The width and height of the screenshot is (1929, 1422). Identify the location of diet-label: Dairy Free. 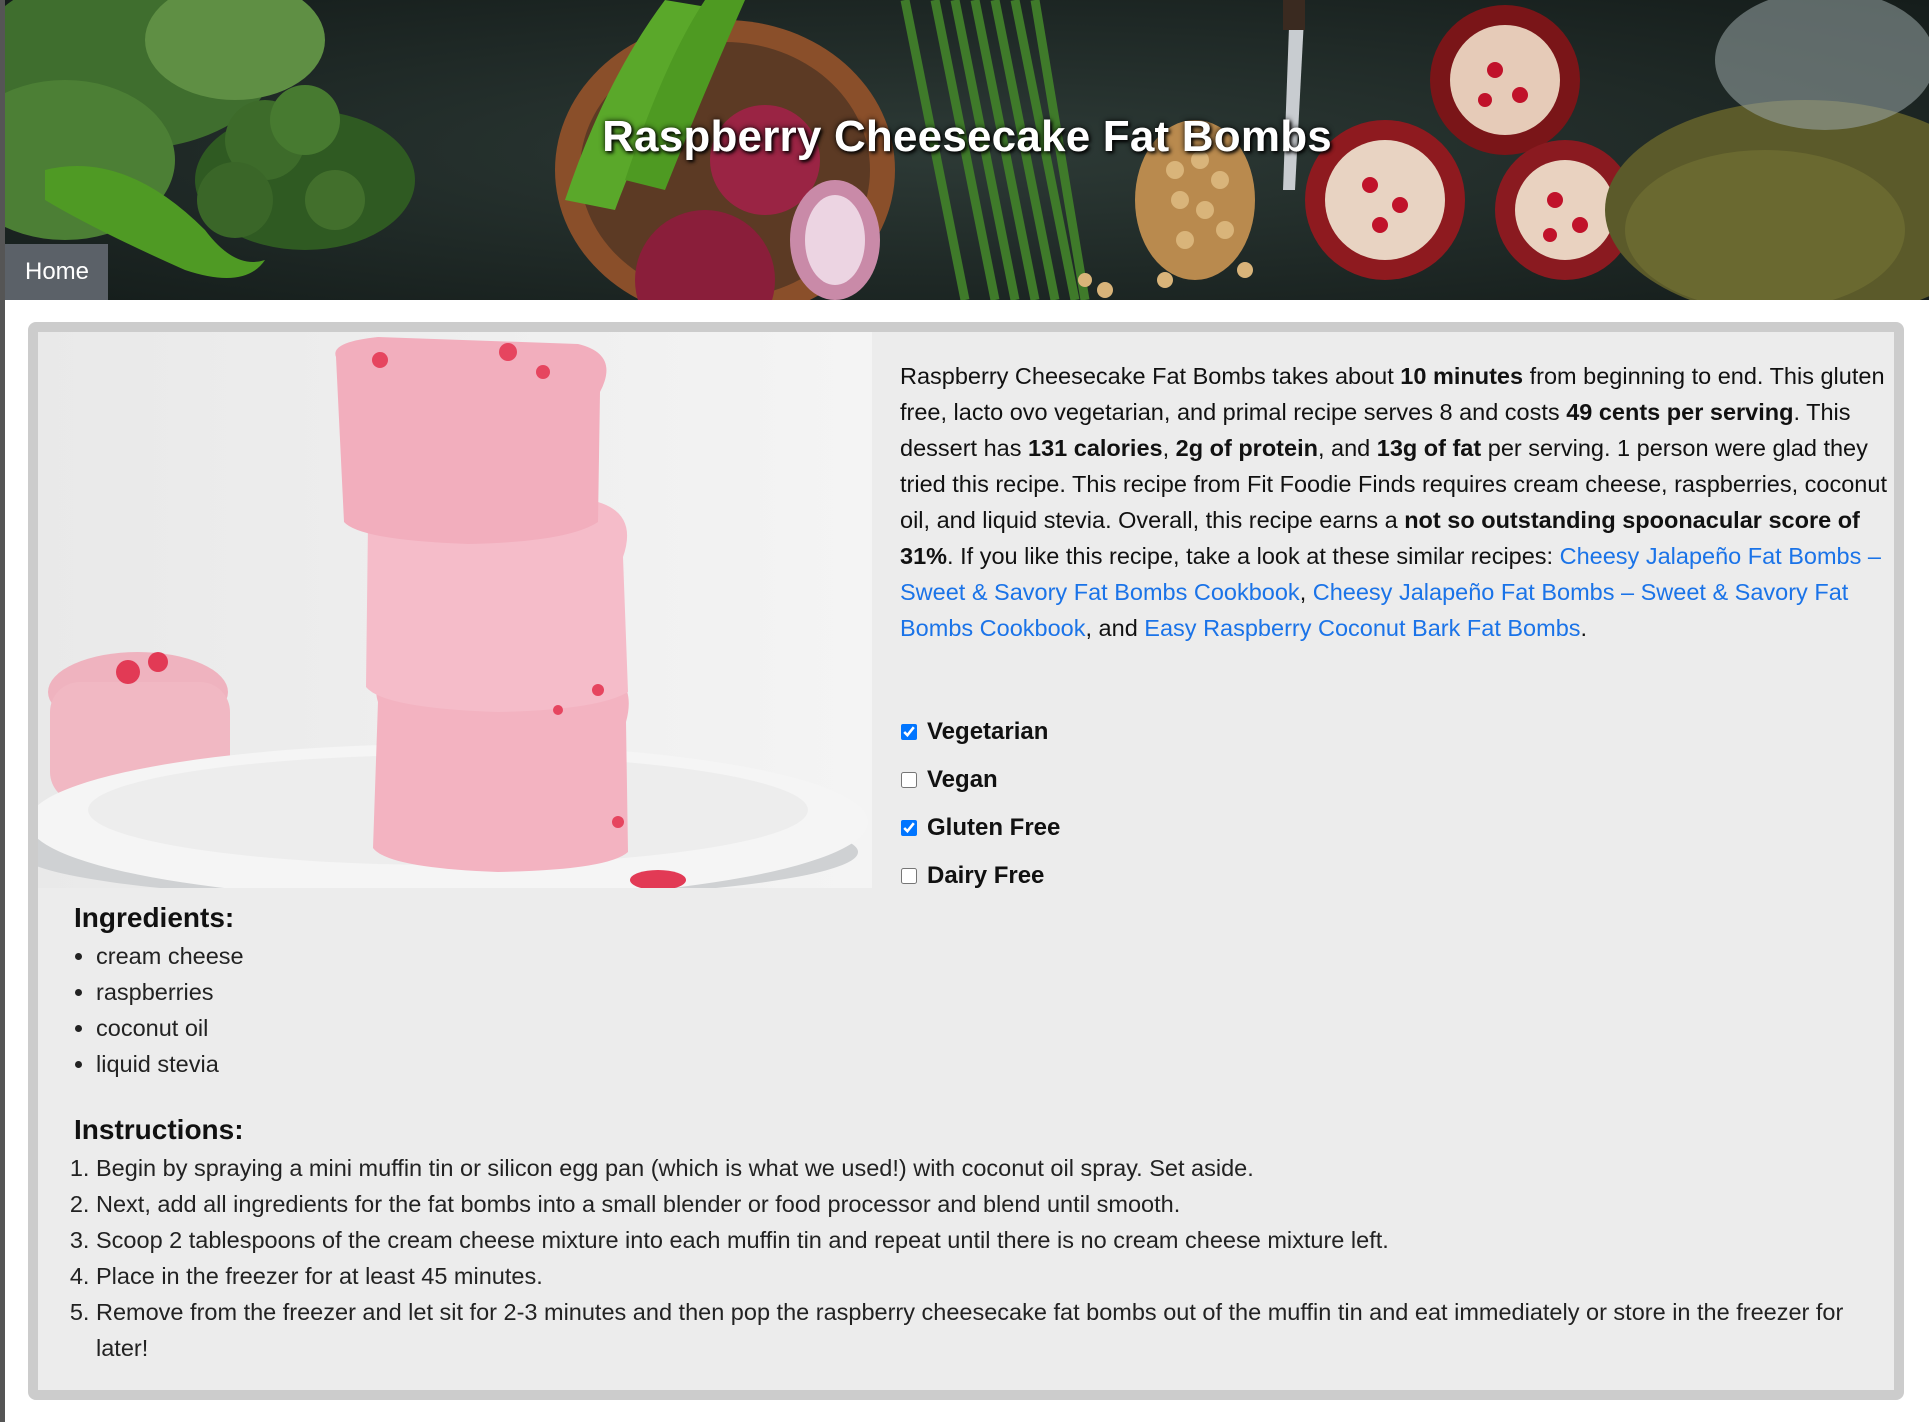
(986, 875).